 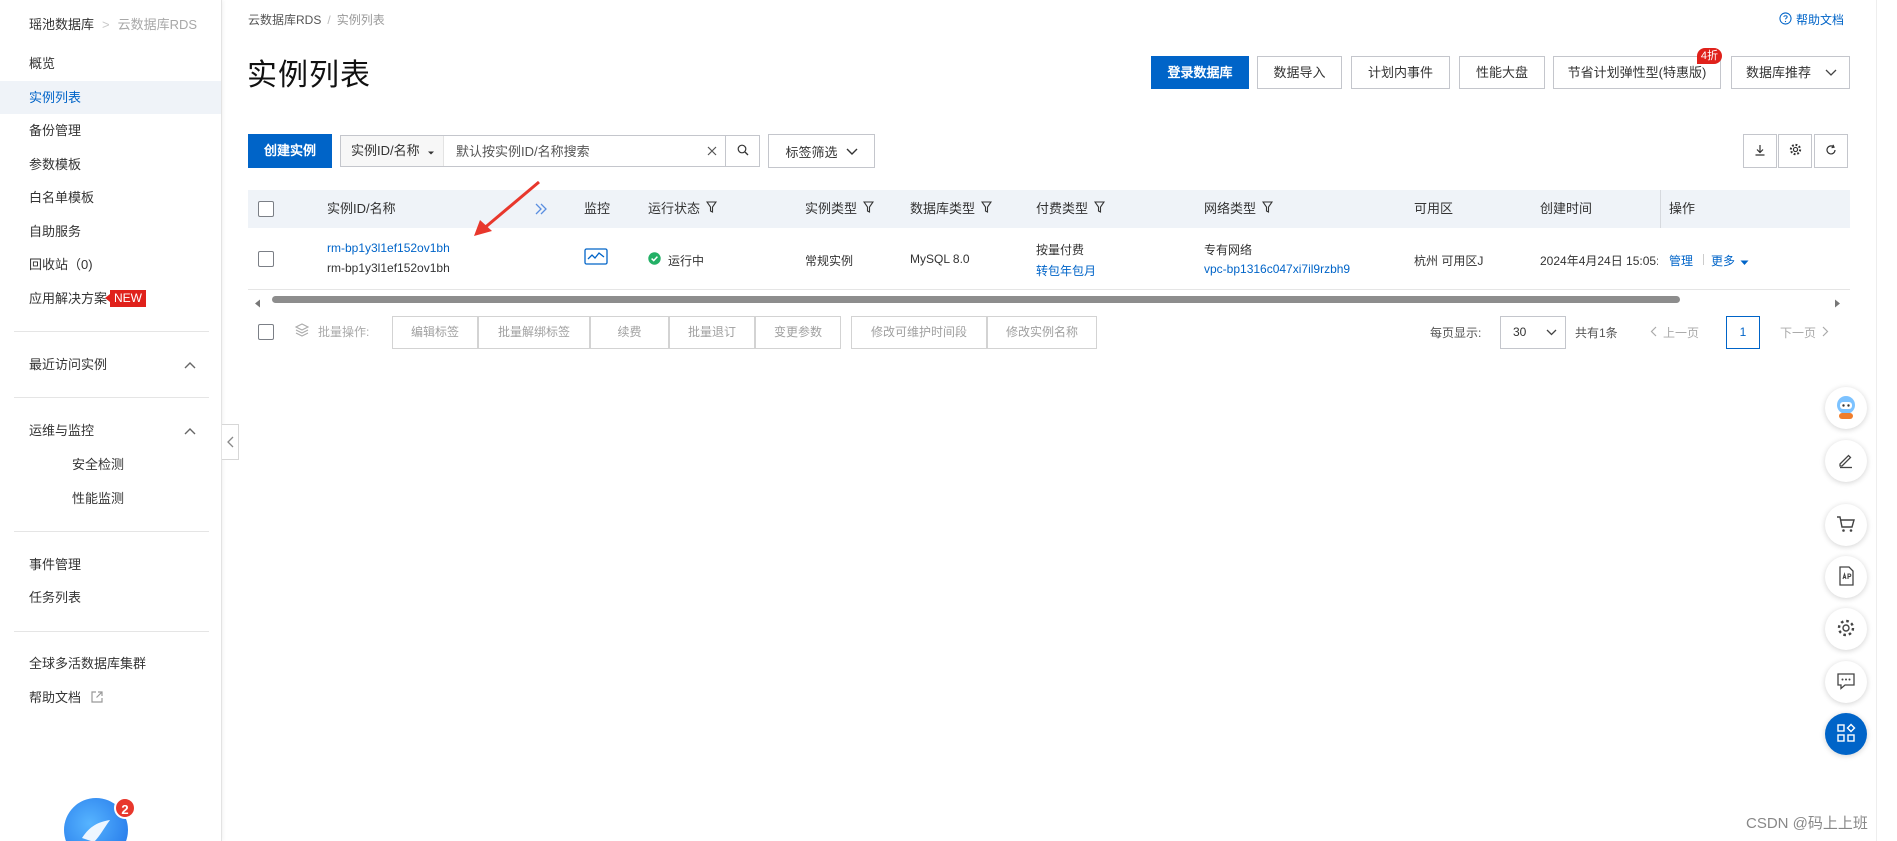 I want to click on support-bot-button, so click(x=1846, y=408).